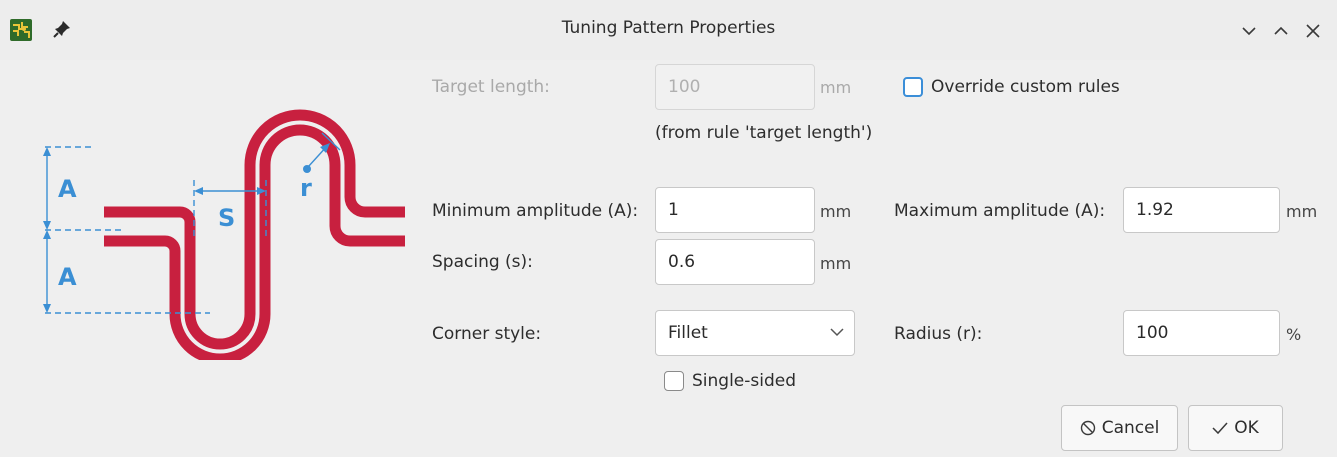 The height and width of the screenshot is (457, 1337). I want to click on label-a-top: A, so click(67, 189).